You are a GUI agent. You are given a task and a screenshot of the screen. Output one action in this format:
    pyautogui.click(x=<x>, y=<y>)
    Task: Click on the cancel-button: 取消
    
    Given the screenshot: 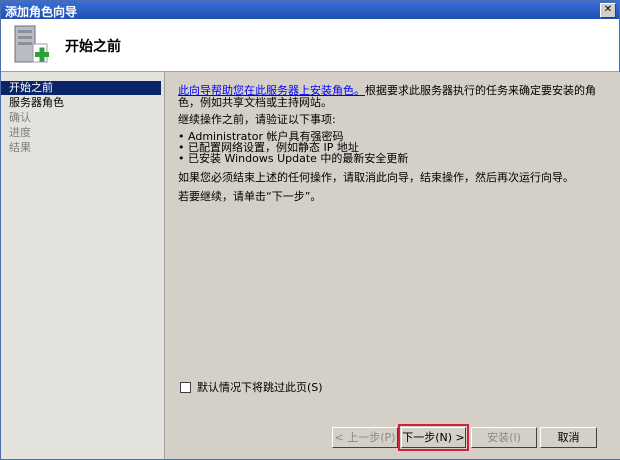 What is the action you would take?
    pyautogui.click(x=568, y=437)
    